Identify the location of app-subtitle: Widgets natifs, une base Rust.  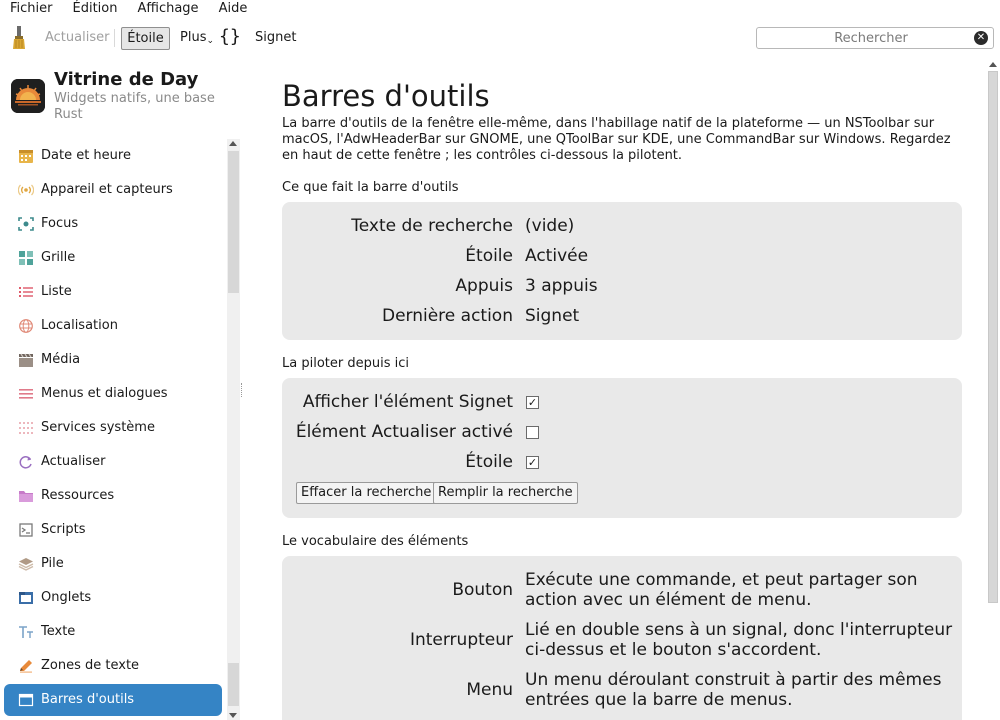
(134, 106).